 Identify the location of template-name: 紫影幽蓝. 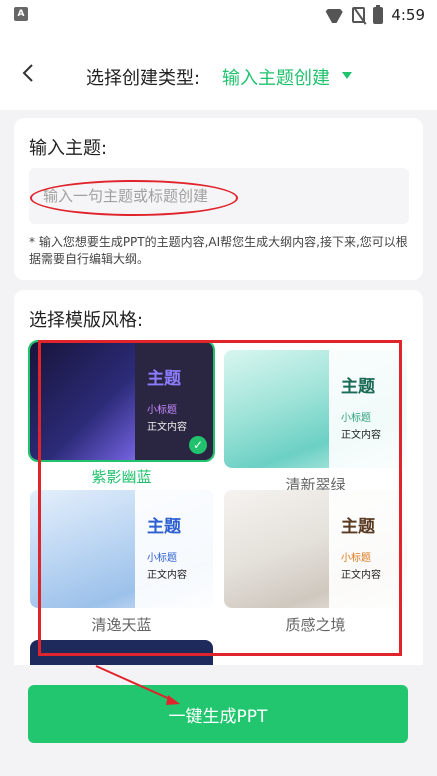
(121, 477).